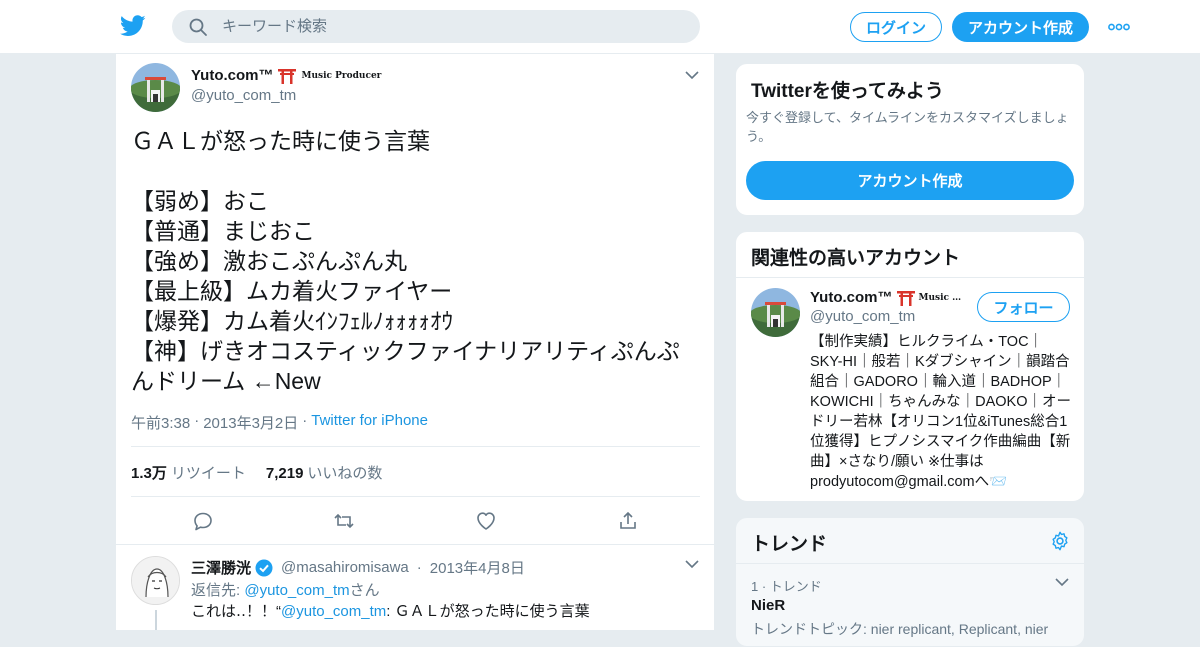  I want to click on reply-to-line: 返信先: @yuto_com_tmさん, so click(285, 589).